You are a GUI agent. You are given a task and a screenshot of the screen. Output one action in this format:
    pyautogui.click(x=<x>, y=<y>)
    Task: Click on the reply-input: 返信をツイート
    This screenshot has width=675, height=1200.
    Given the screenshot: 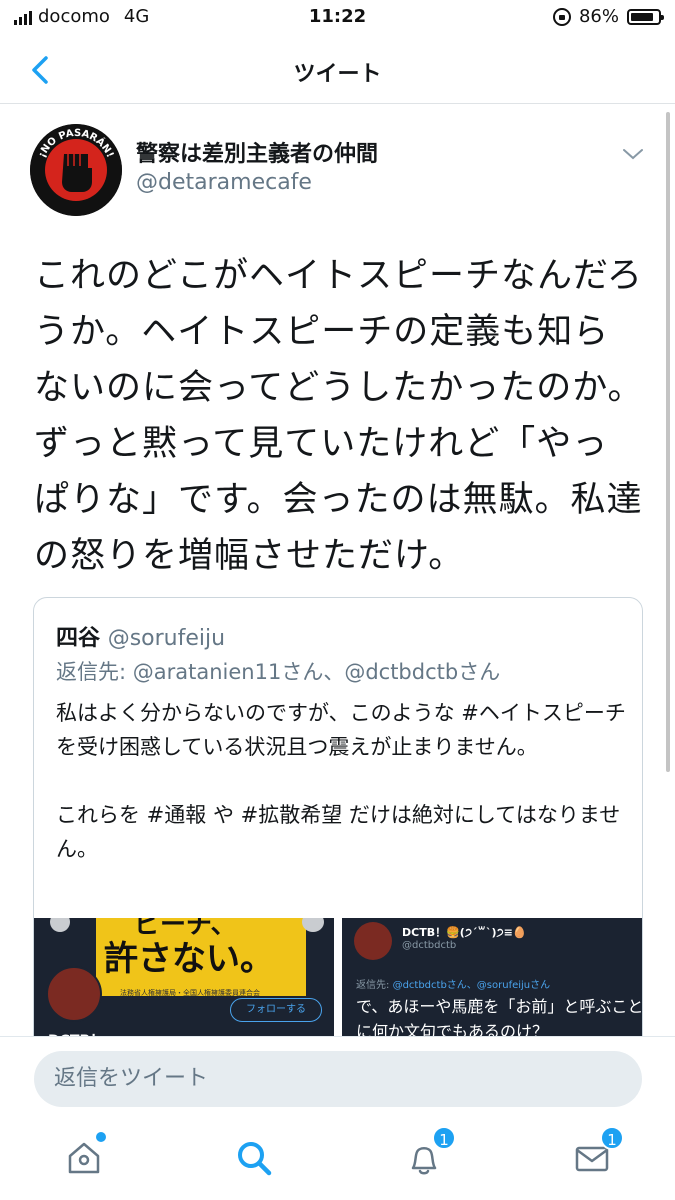 What is the action you would take?
    pyautogui.click(x=338, y=1079)
    